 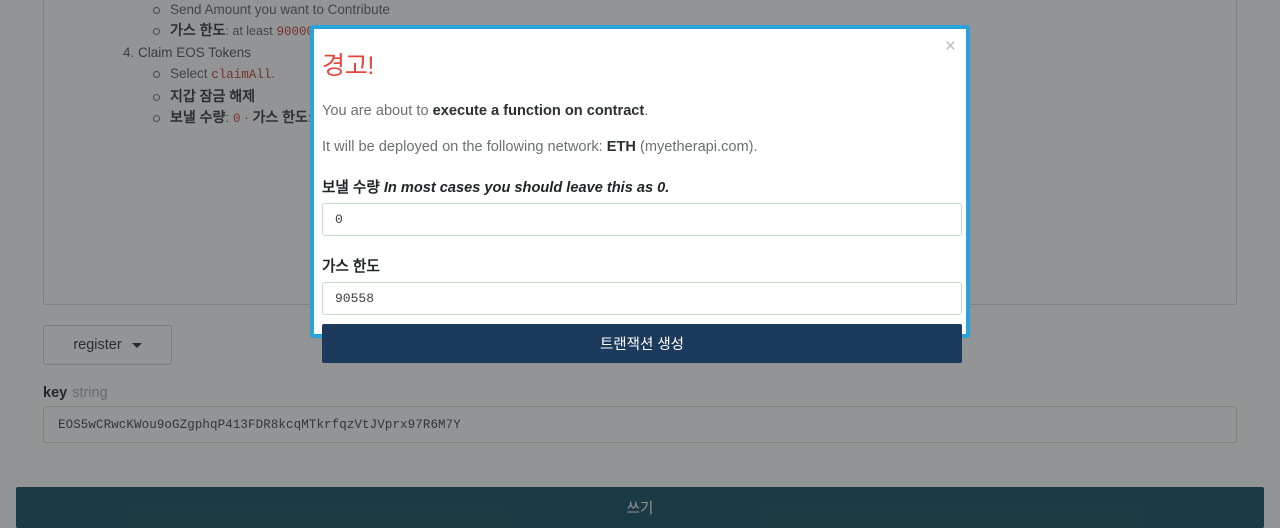 I want to click on modal-network-name: ETH, so click(x=621, y=147).